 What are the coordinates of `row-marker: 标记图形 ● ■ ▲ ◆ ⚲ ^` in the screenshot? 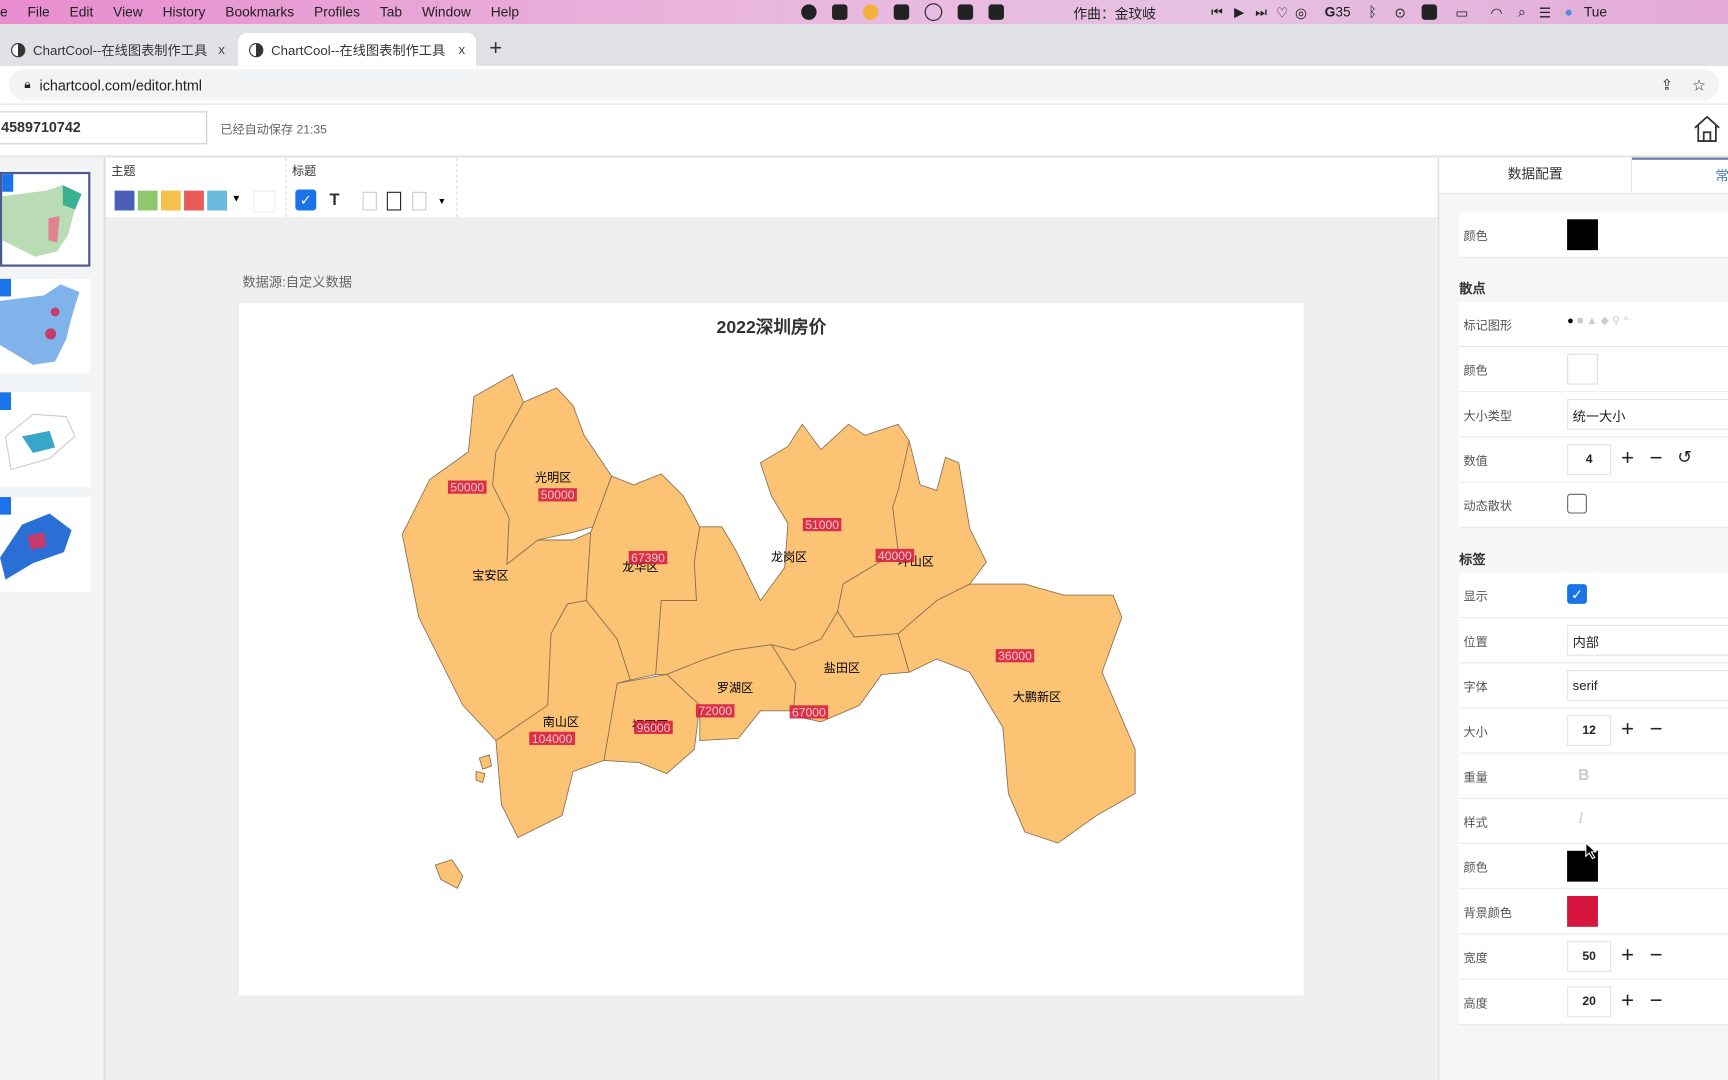 It's located at (1593, 324).